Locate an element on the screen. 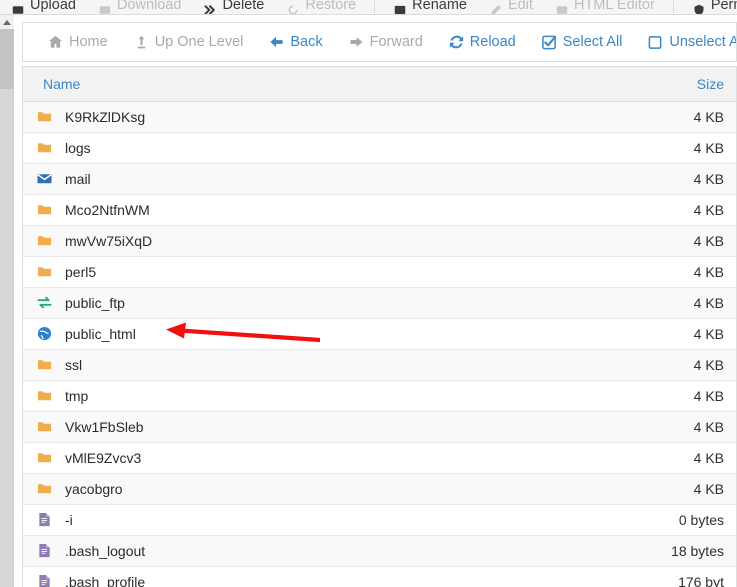  table-row: .bash_logout 18 bytes is located at coordinates (379, 551).